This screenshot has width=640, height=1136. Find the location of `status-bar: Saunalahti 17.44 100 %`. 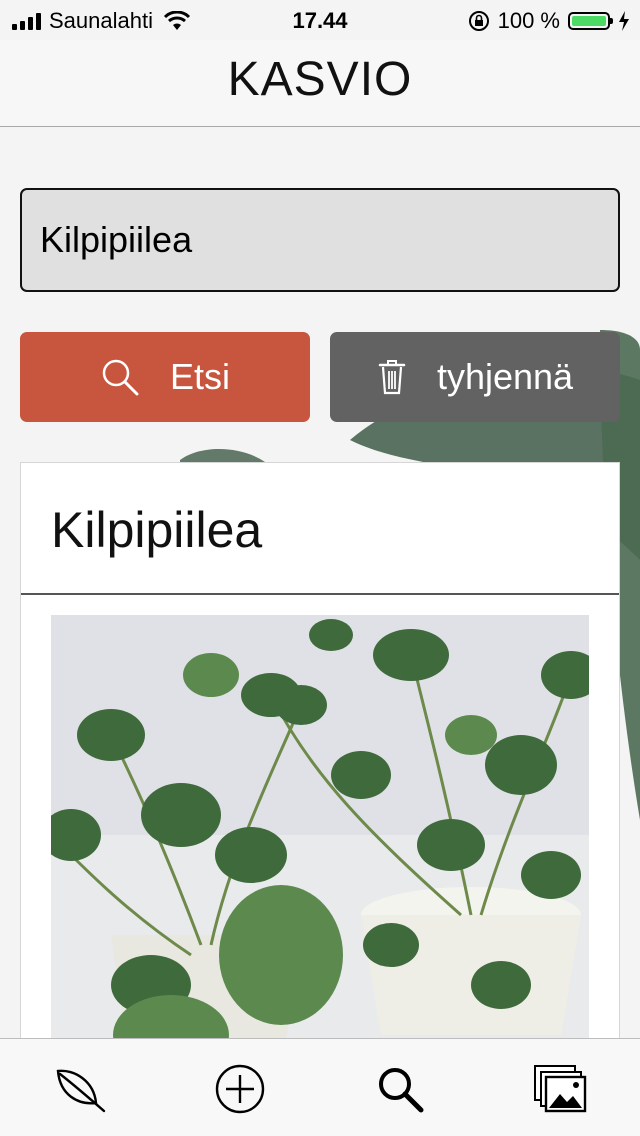

status-bar: Saunalahti 17.44 100 % is located at coordinates (320, 20).